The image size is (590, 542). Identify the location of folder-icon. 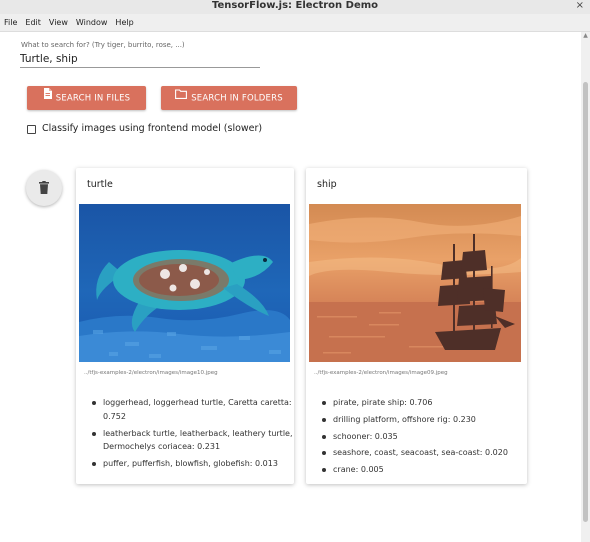
(181, 97).